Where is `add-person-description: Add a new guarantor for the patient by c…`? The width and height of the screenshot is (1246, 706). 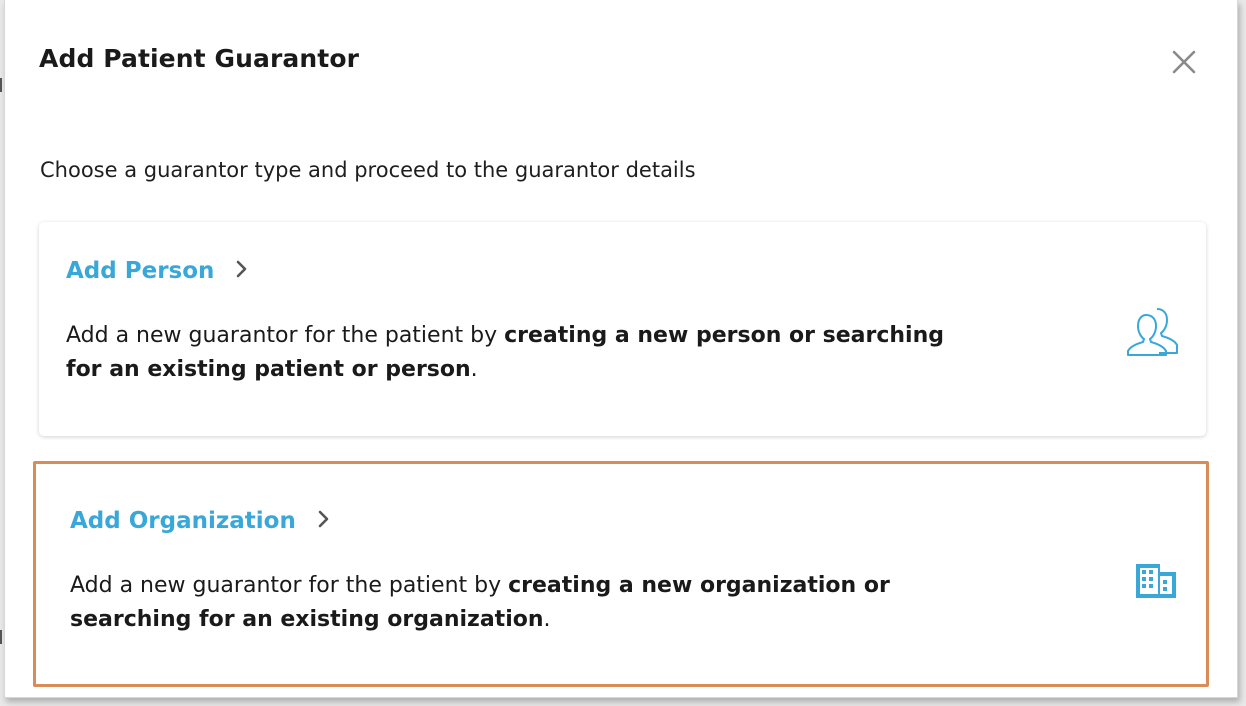
add-person-description: Add a new guarantor for the patient by c… is located at coordinates (516, 353).